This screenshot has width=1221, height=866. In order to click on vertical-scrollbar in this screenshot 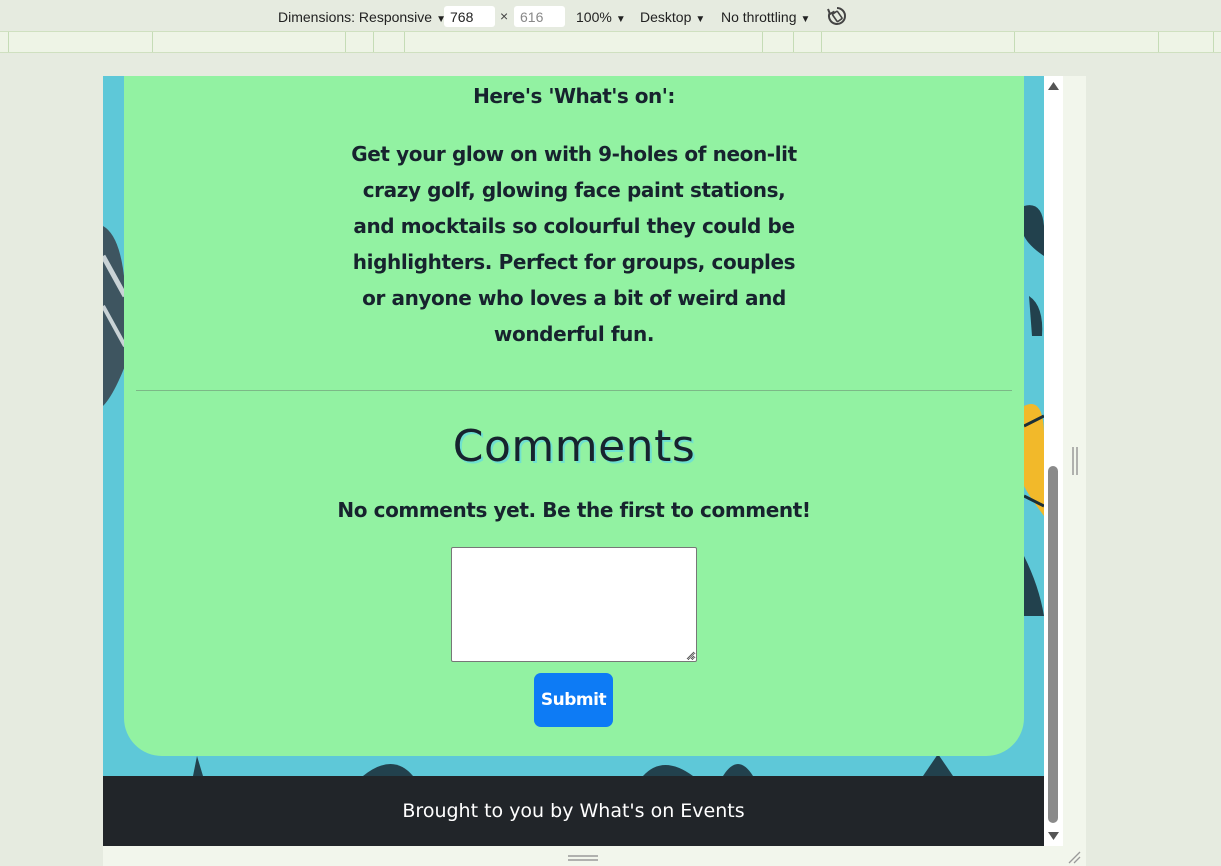, I will do `click(1053, 461)`.